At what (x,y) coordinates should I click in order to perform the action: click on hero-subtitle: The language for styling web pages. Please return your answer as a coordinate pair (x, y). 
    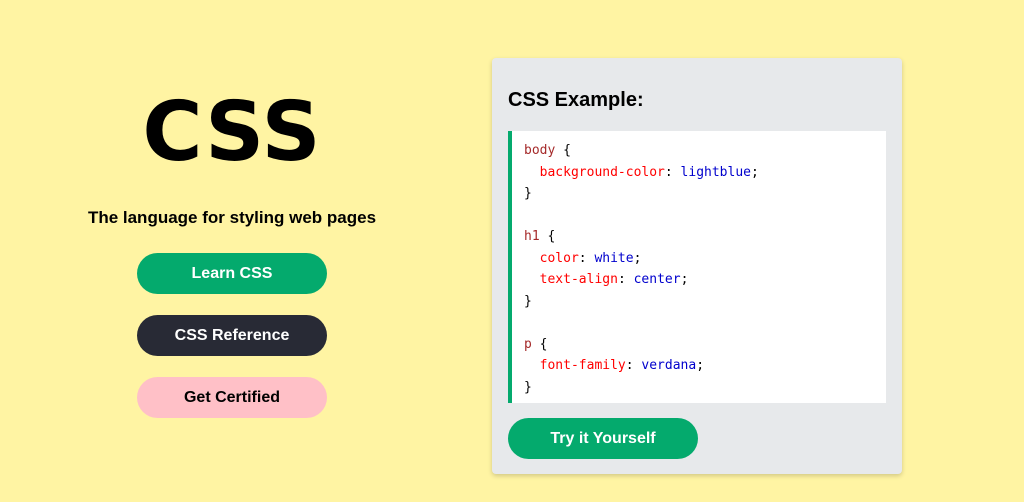
    Looking at the image, I should click on (232, 217).